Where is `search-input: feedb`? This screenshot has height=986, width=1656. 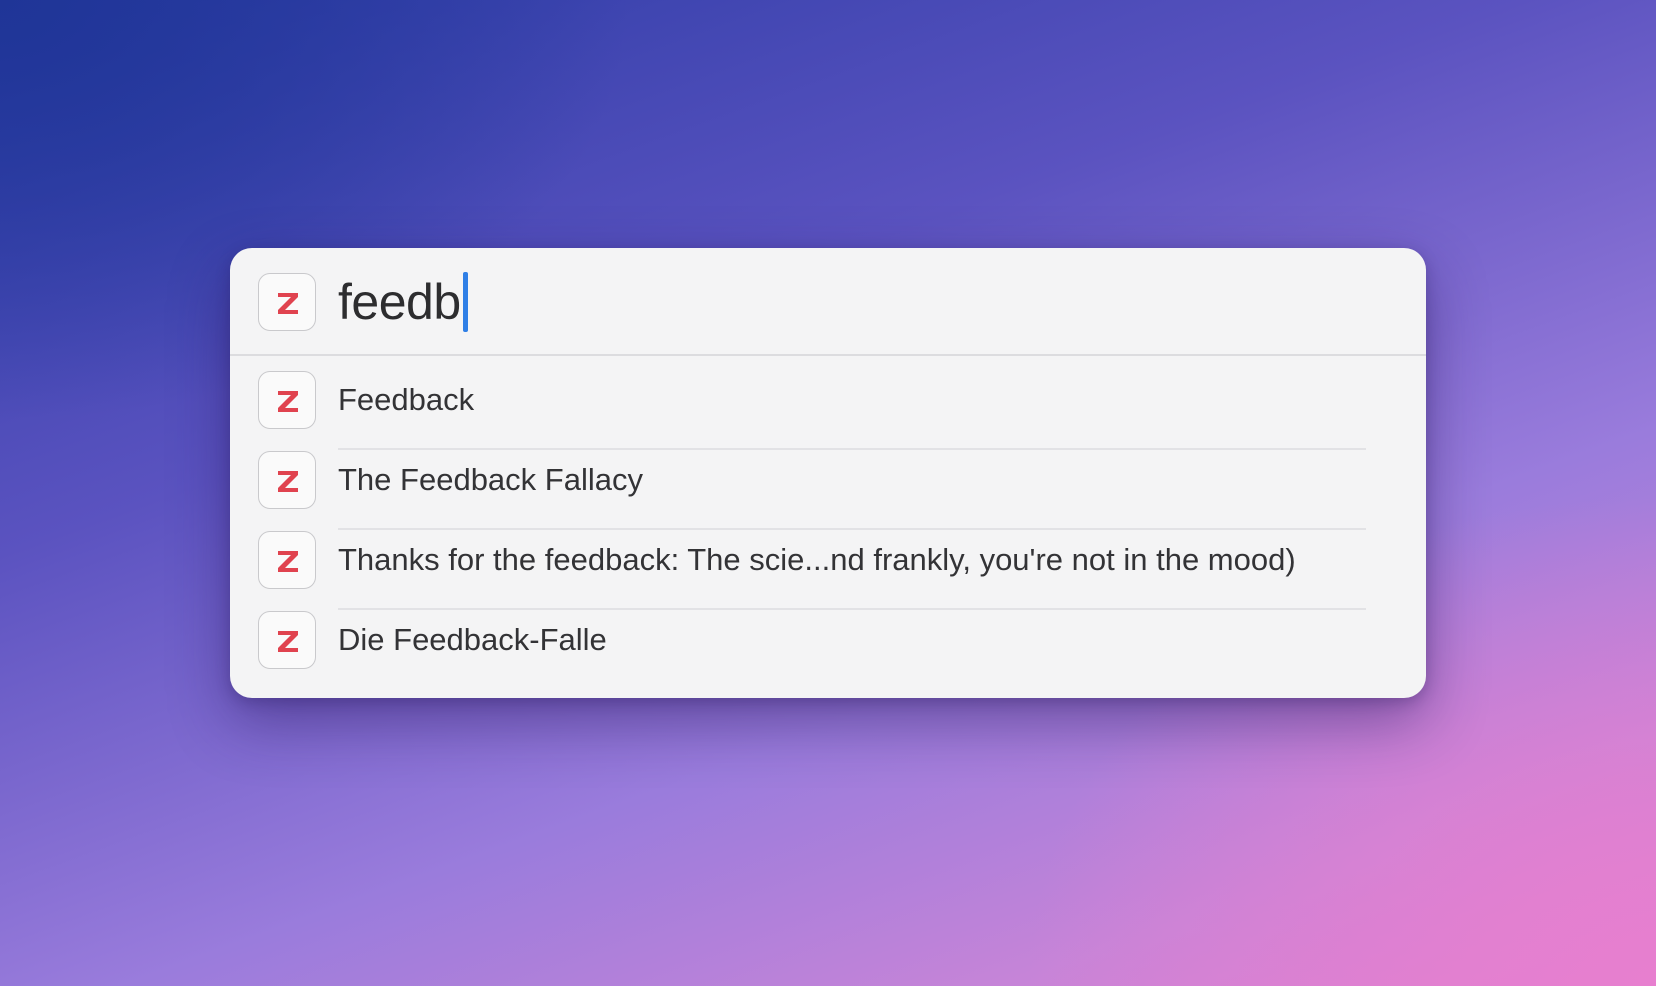 search-input: feedb is located at coordinates (403, 302).